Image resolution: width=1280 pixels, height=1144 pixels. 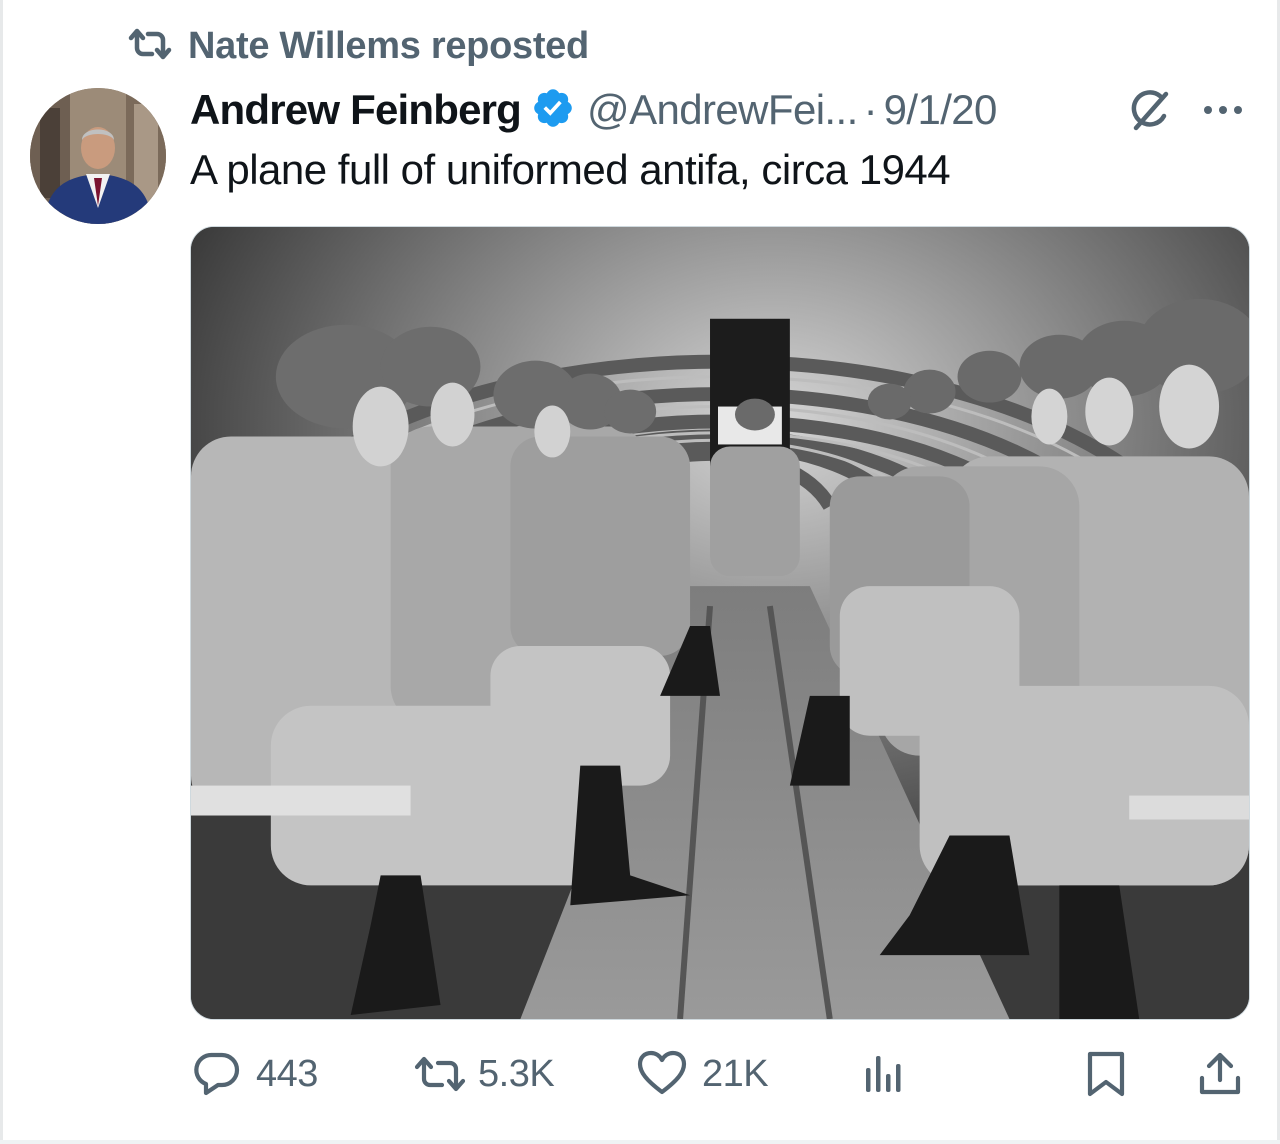 What do you see at coordinates (388, 45) in the screenshot?
I see `repost-label: Nate Willems reposted` at bounding box center [388, 45].